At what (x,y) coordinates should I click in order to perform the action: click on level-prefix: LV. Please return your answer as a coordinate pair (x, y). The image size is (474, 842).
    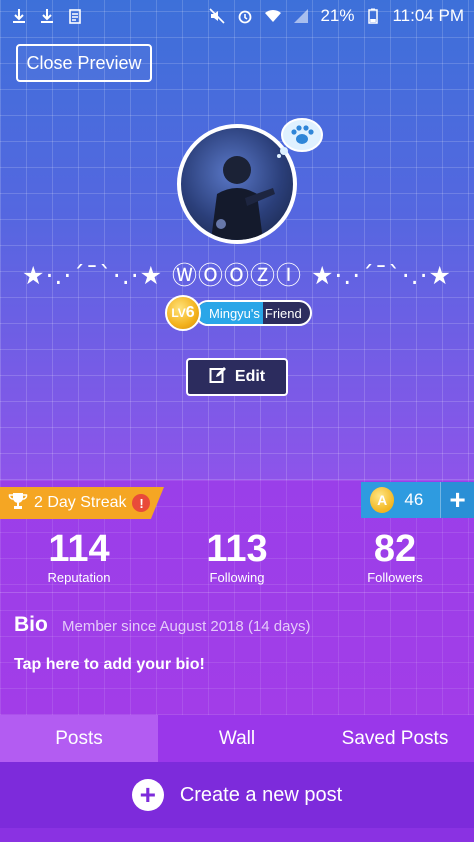
    Looking at the image, I should click on (178, 313).